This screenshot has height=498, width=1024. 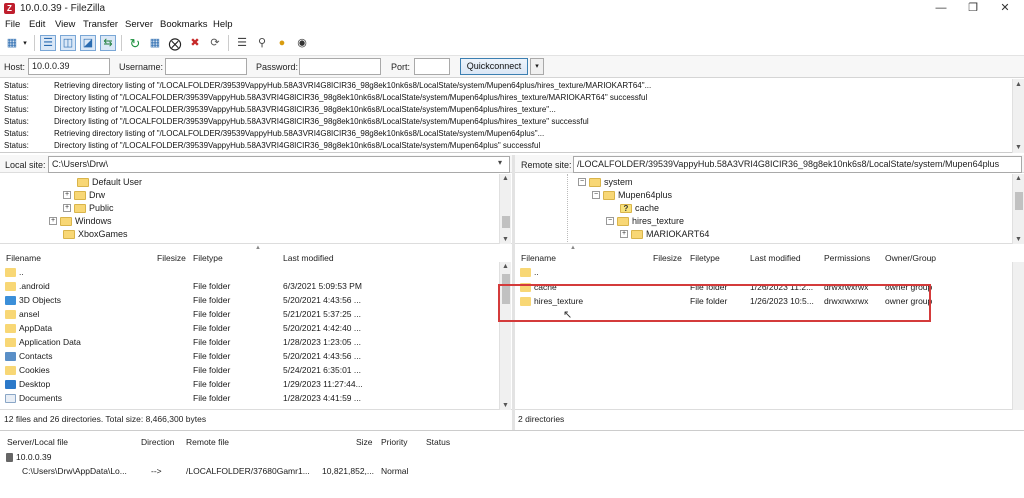 I want to click on col-direction: Direction, so click(x=158, y=442).